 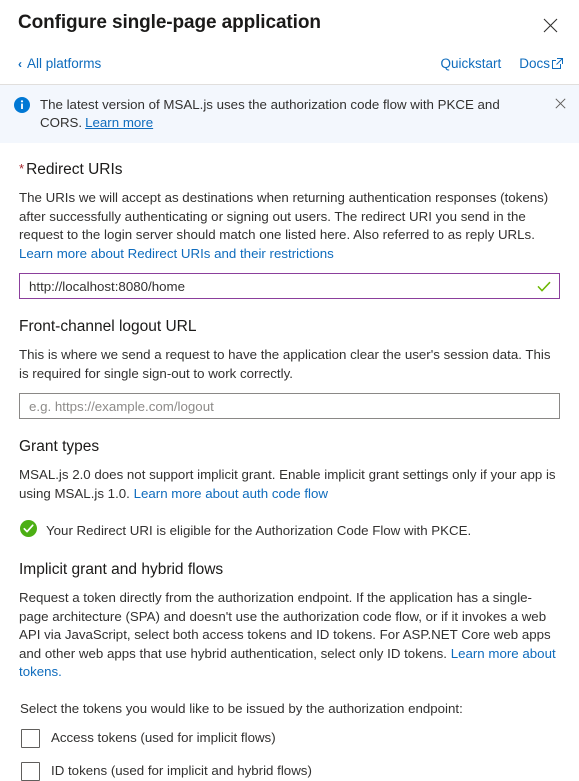 I want to click on redirect-uri-field, so click(x=289, y=286).